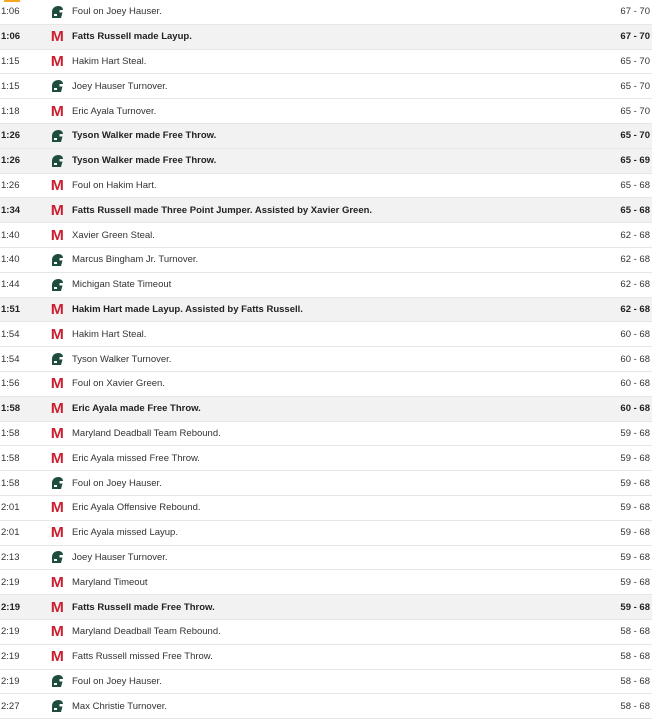  What do you see at coordinates (132, 37) in the screenshot?
I see `play-description: Fatts Russell made Layup.` at bounding box center [132, 37].